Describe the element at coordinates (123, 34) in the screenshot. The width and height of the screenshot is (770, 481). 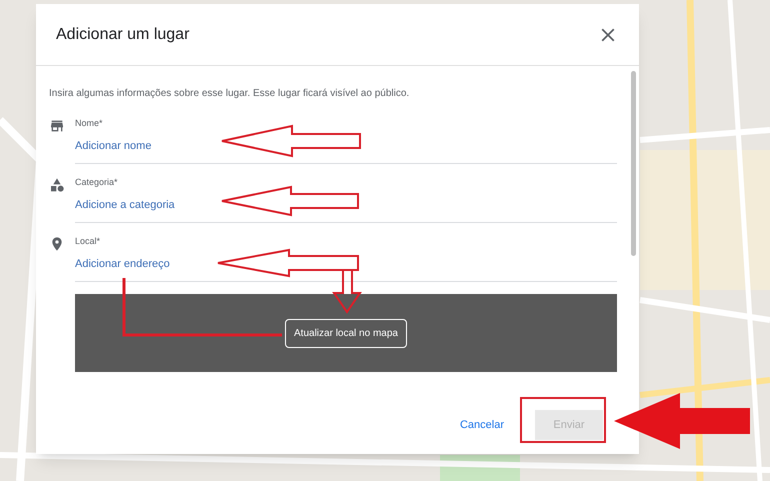
I see `dialog-title: Adicionar um lugar` at that location.